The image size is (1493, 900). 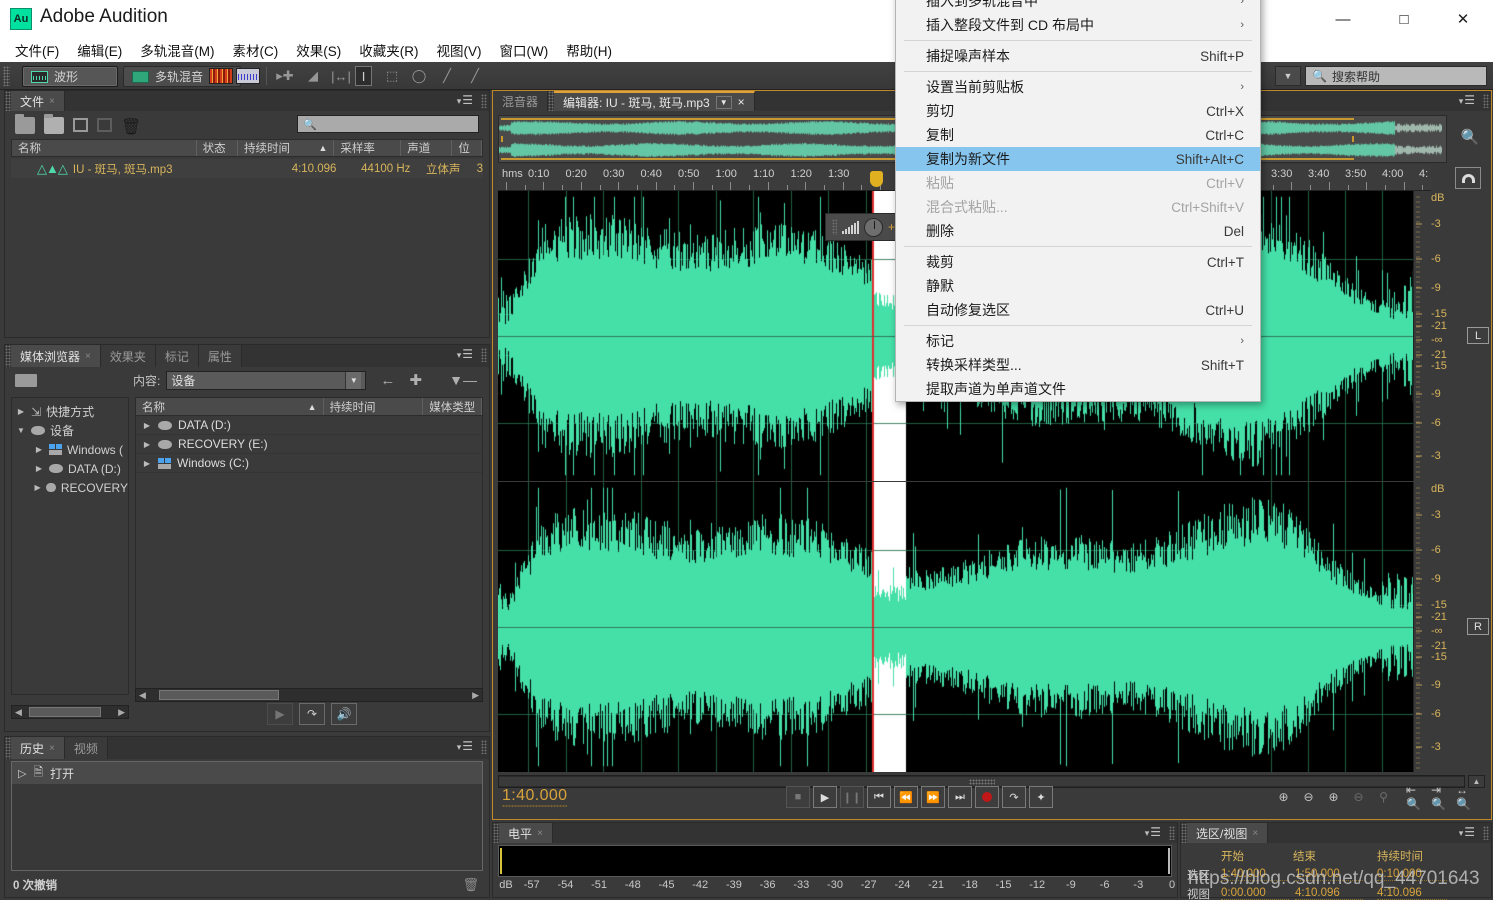 I want to click on lasso-select-tool-icon: ◯, so click(x=419, y=76).